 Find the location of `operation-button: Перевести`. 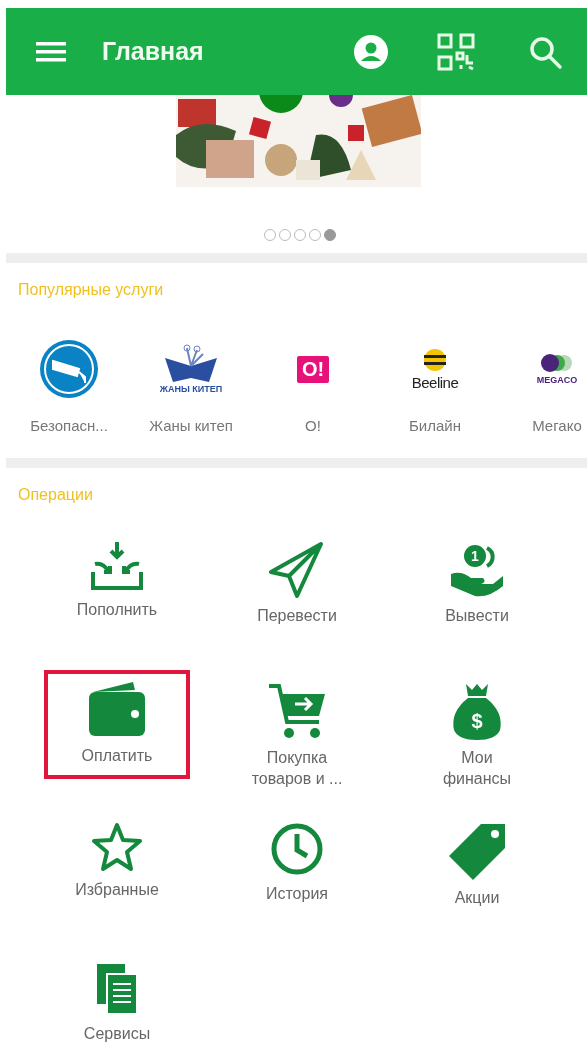

operation-button: Перевести is located at coordinates (297, 584).